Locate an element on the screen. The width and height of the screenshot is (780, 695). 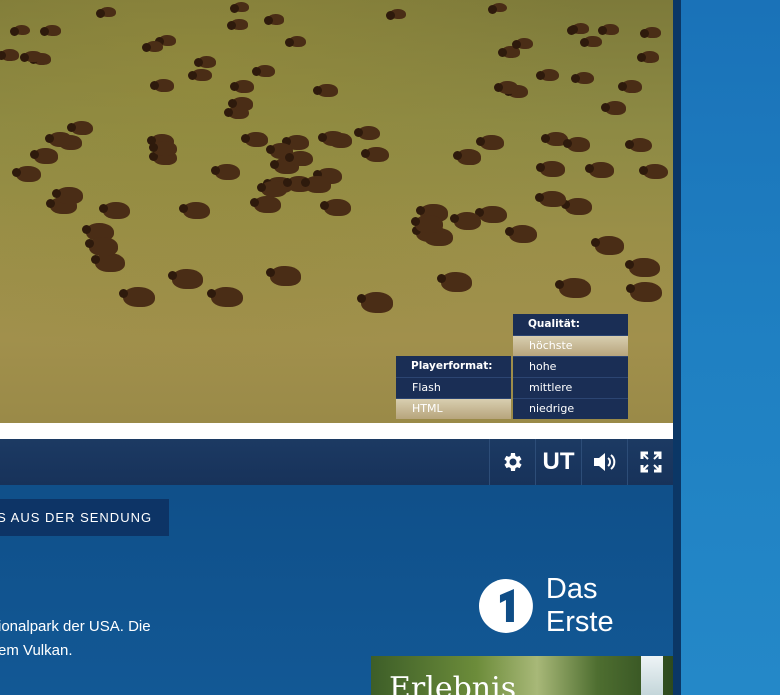
quality-menu: Qualität: höchste hohe mittlere niedrige is located at coordinates (570, 366).